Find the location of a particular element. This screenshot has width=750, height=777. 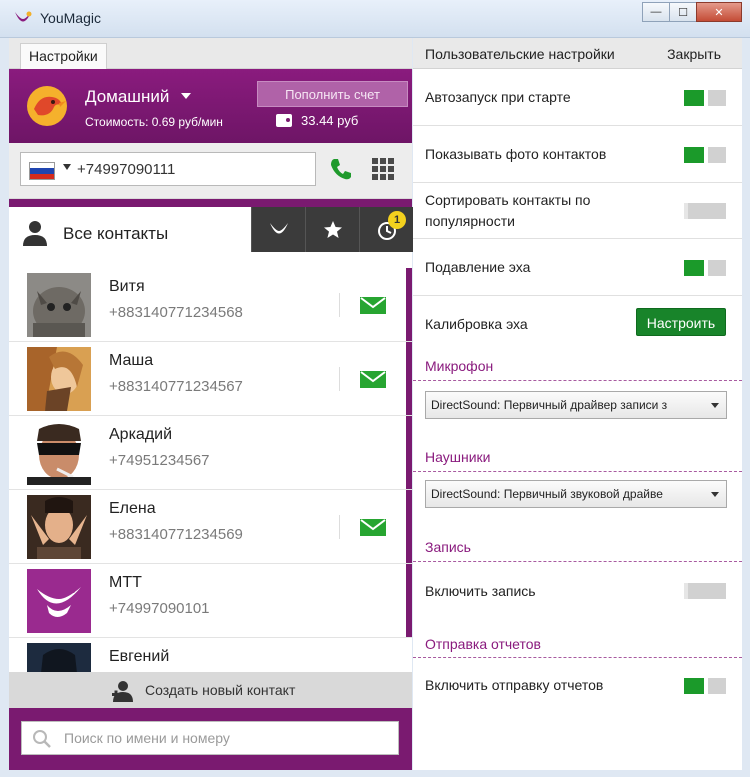

contact-name: Витя is located at coordinates (127, 286).